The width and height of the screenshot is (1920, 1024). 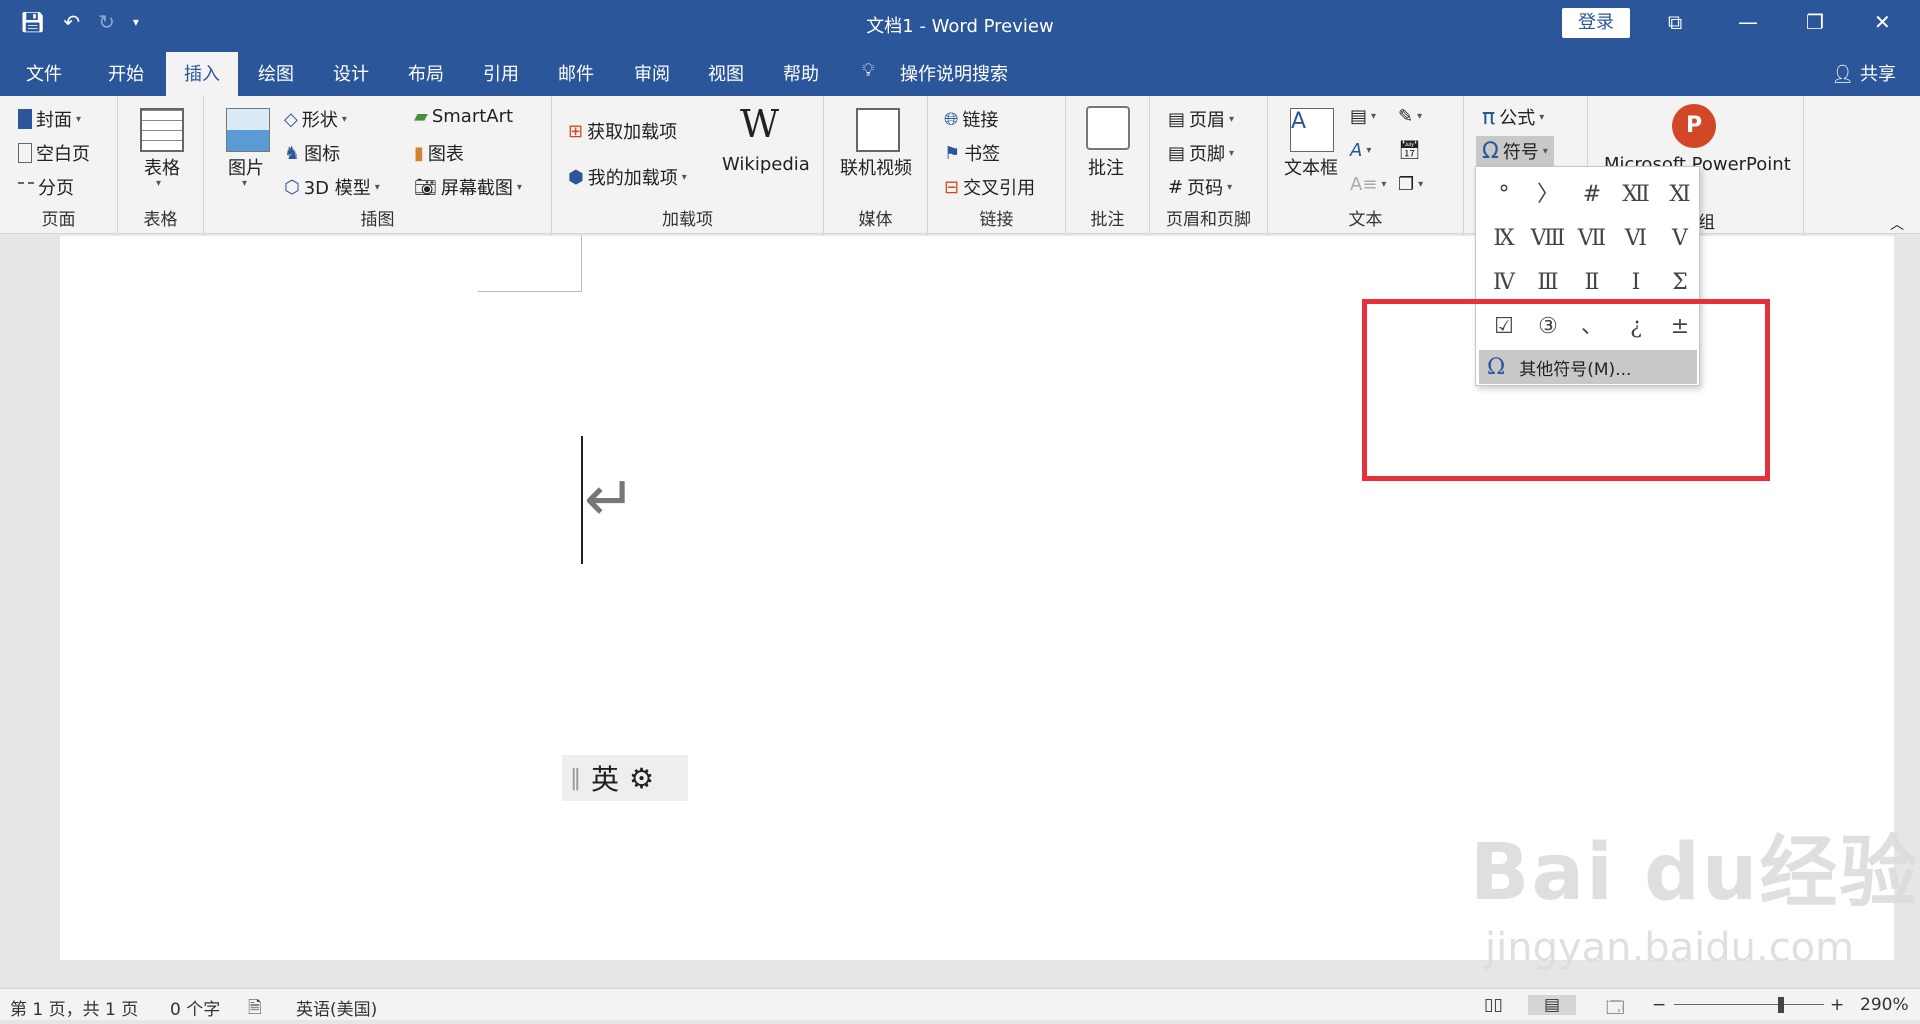 I want to click on tab-file: 文件, so click(x=44, y=73).